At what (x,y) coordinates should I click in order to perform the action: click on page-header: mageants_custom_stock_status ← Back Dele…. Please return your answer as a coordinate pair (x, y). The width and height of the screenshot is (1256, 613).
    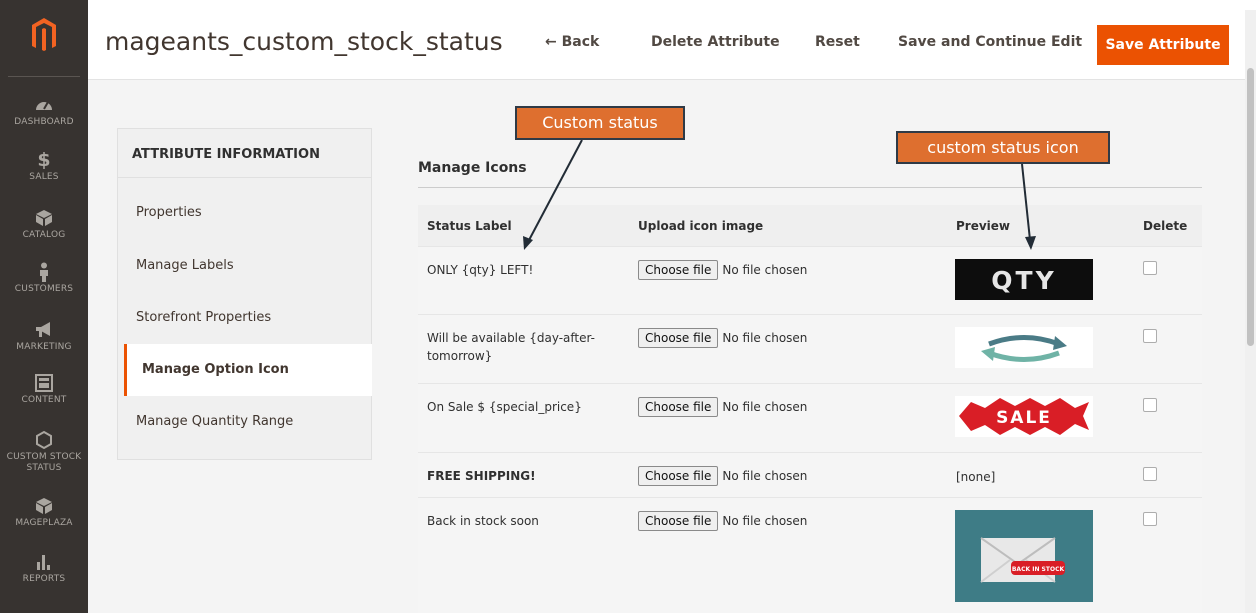
    Looking at the image, I should click on (672, 40).